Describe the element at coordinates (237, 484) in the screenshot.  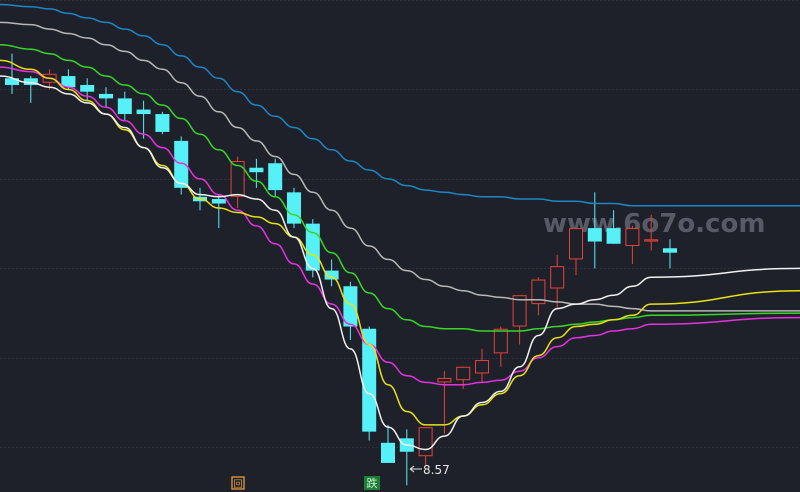
I see `marker-box-label: 回` at that location.